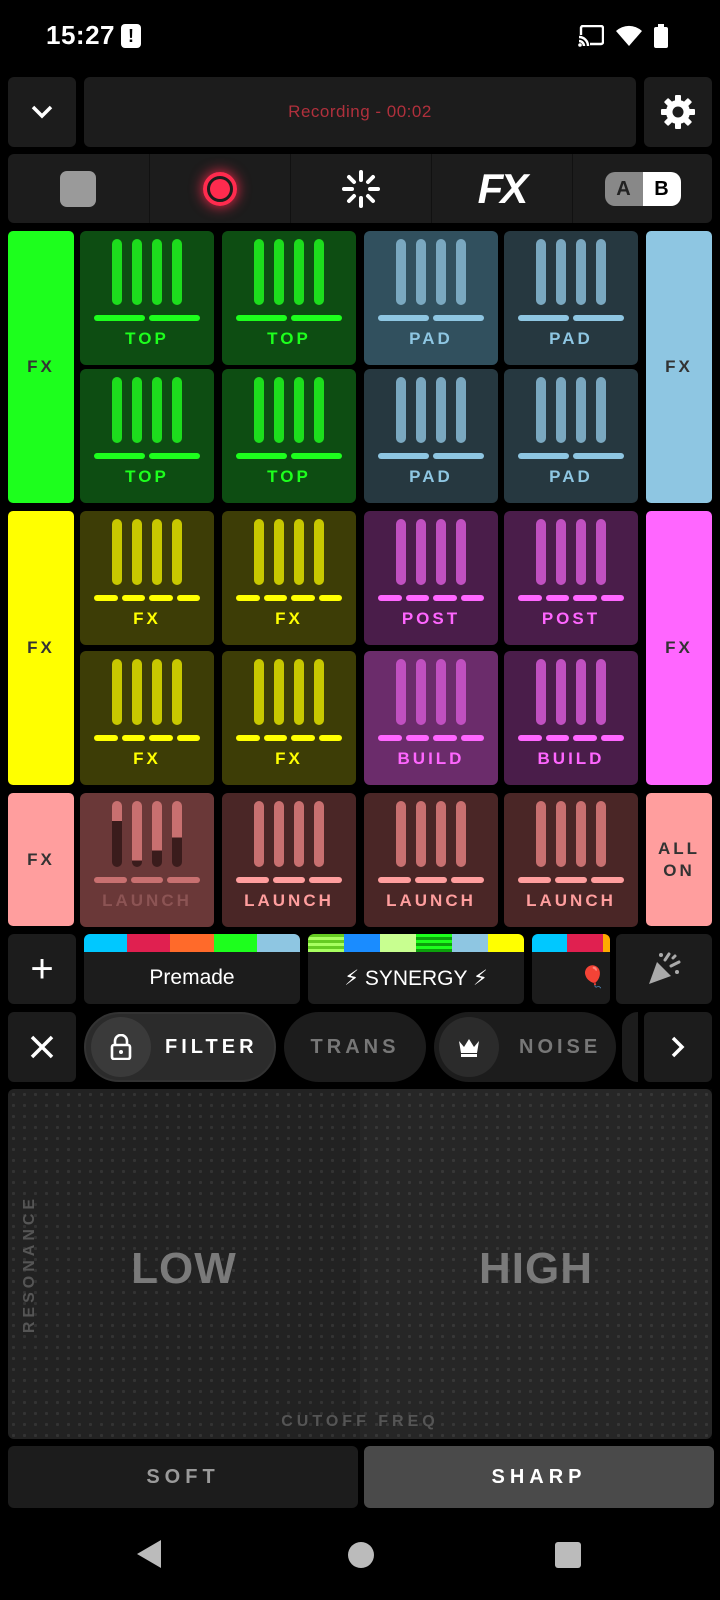 The image size is (720, 1600). I want to click on home-icon, so click(361, 1555).